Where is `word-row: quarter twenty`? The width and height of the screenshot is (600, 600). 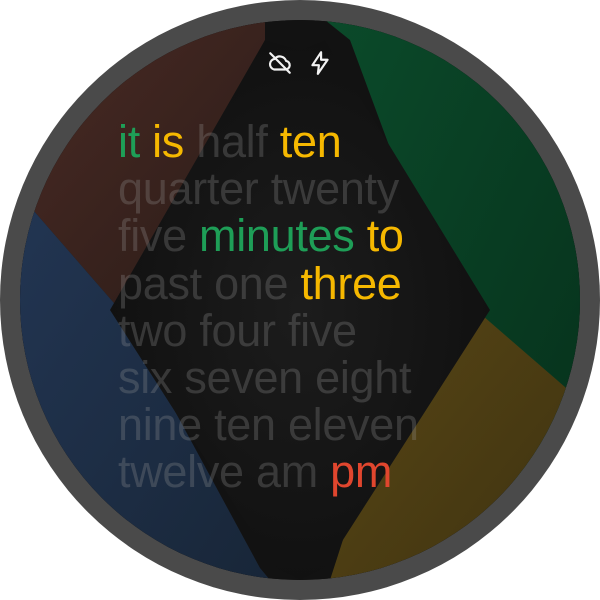 word-row: quarter twenty is located at coordinates (268, 188).